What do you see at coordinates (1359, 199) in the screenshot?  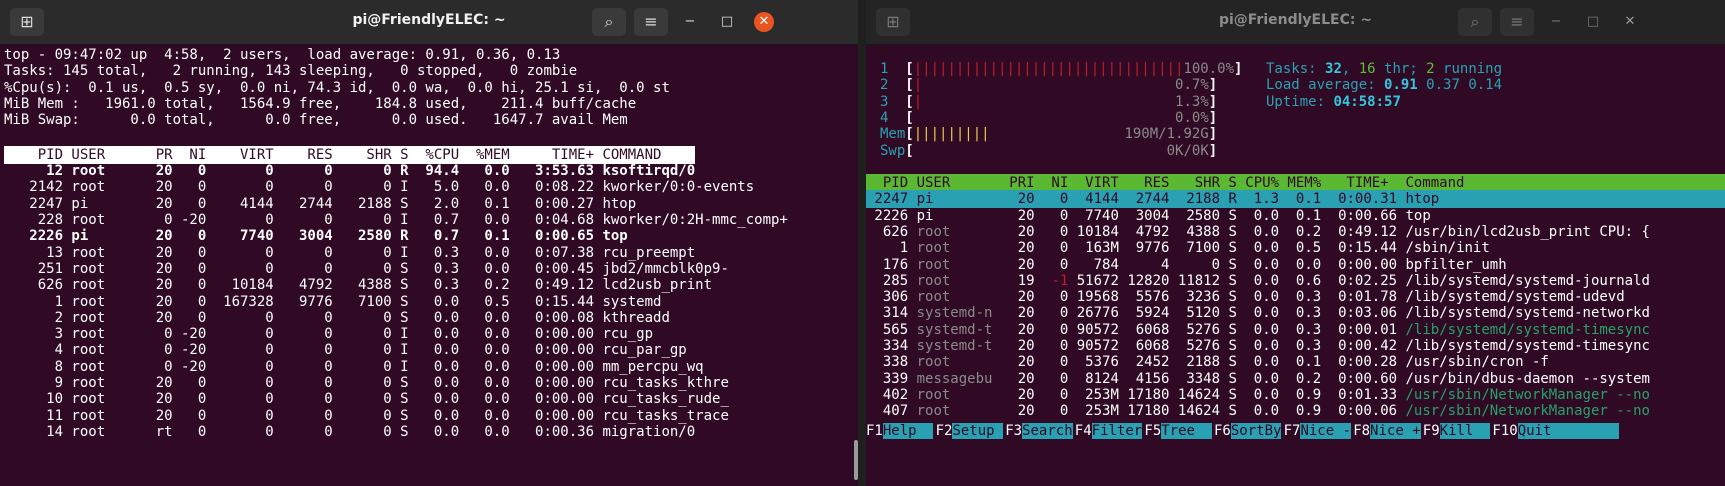 I see `time: 0:00.31` at bounding box center [1359, 199].